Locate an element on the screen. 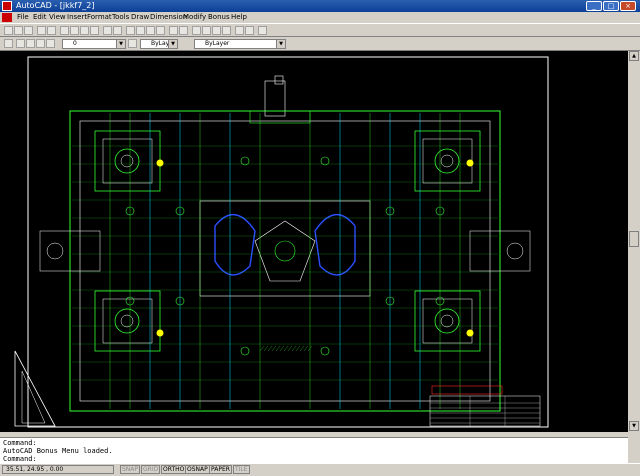 The width and height of the screenshot is (640, 476). match-properties-icon is located at coordinates (94, 30).